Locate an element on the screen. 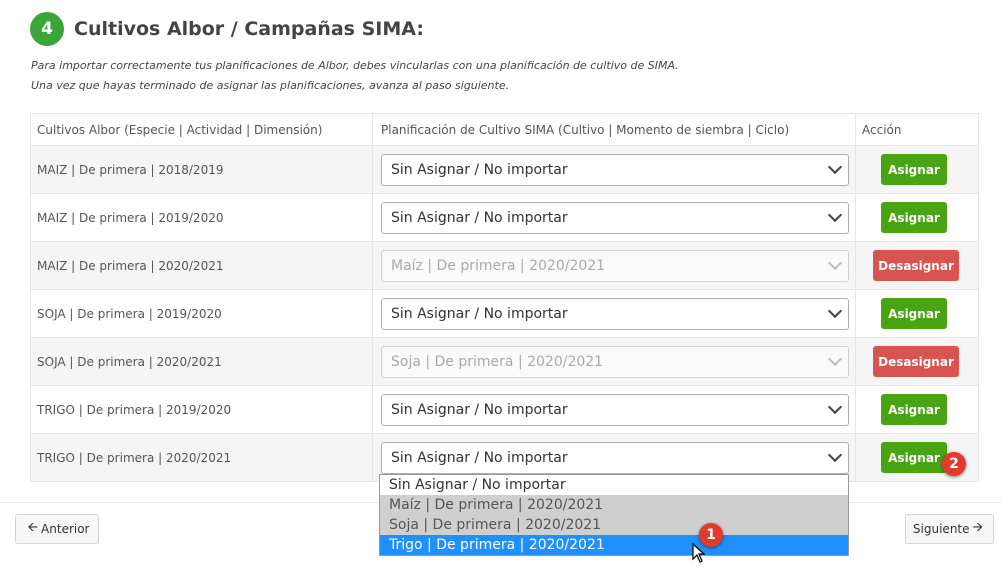 The width and height of the screenshot is (1002, 566). arrow-left-icon: 🡨 is located at coordinates (33, 527).